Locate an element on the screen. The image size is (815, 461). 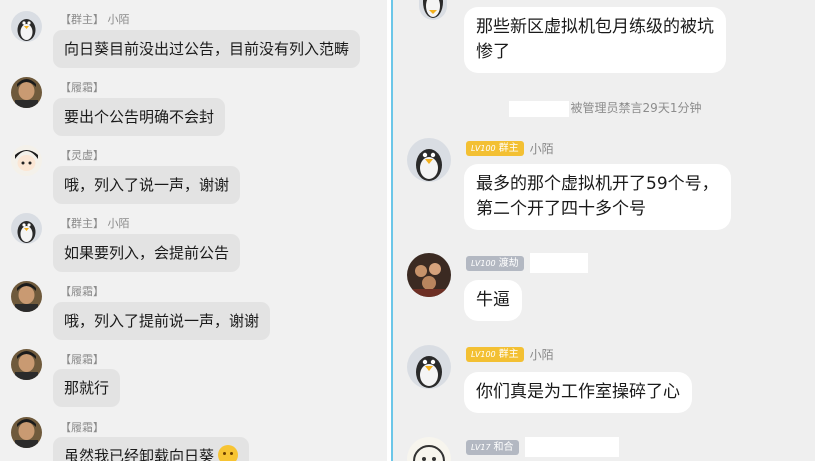
group-photo-avatar-icon is located at coordinates (429, 275).